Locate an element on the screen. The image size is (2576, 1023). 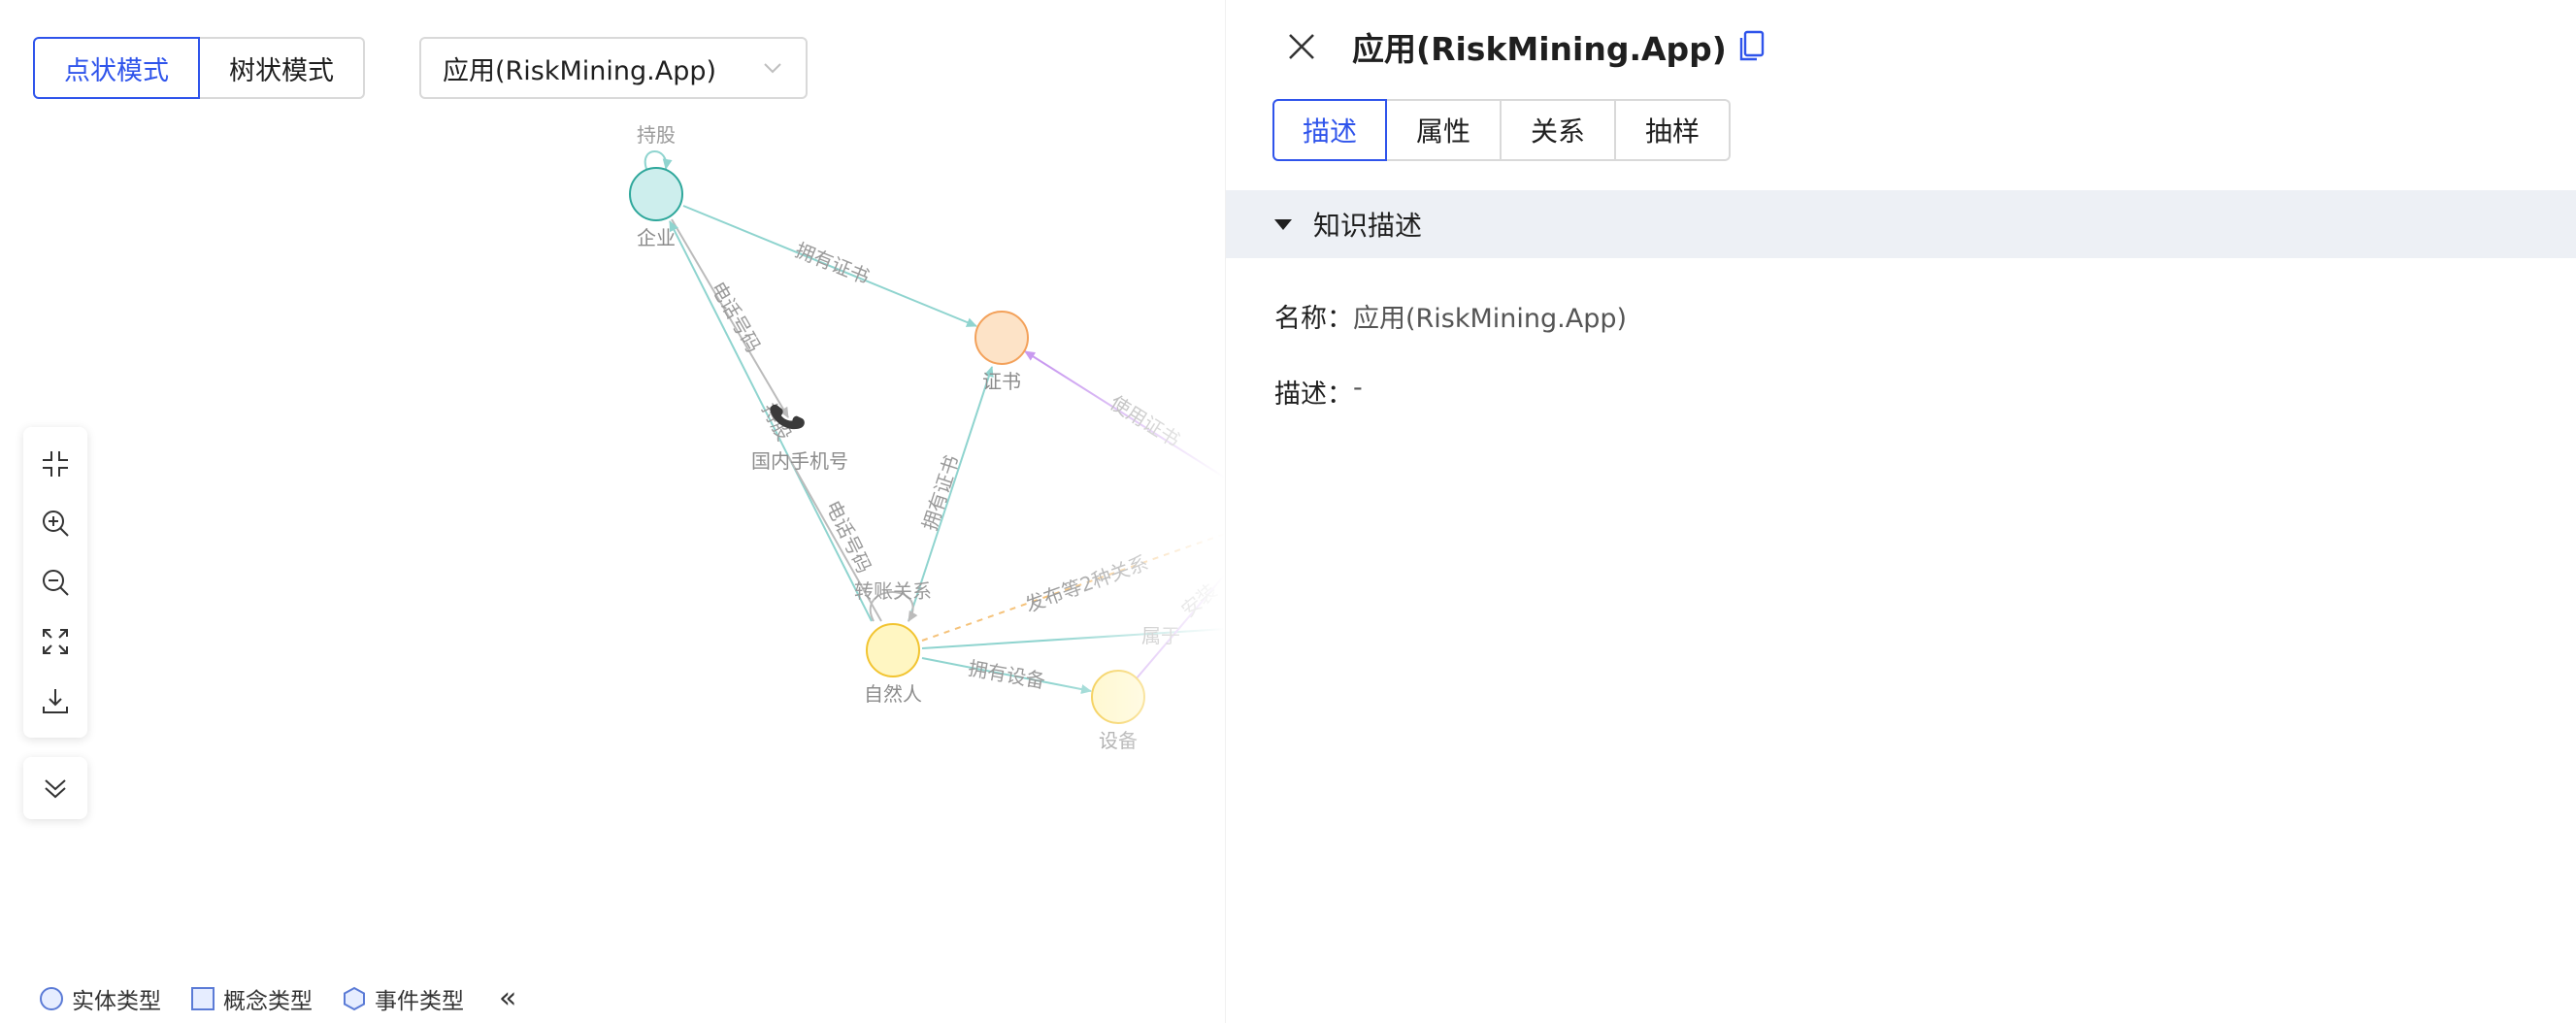
legend-label: 事件类型 is located at coordinates (419, 1001).